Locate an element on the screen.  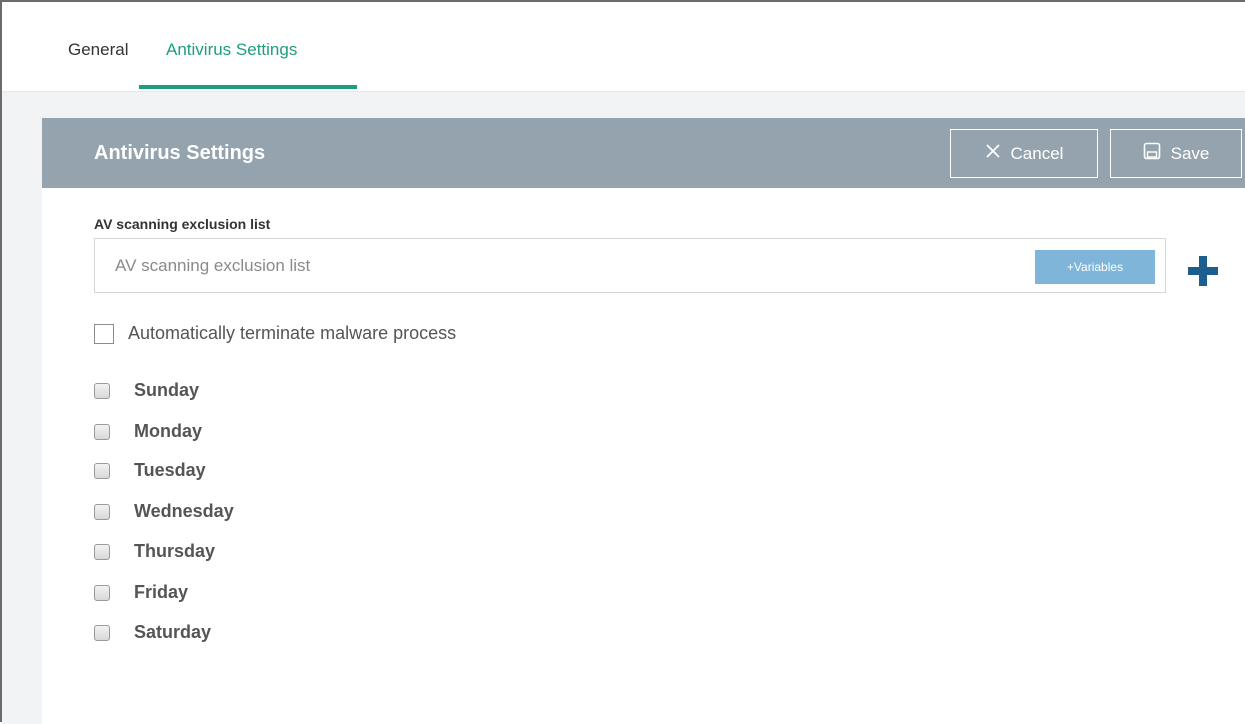
cancel-button: Cancel is located at coordinates (1024, 153).